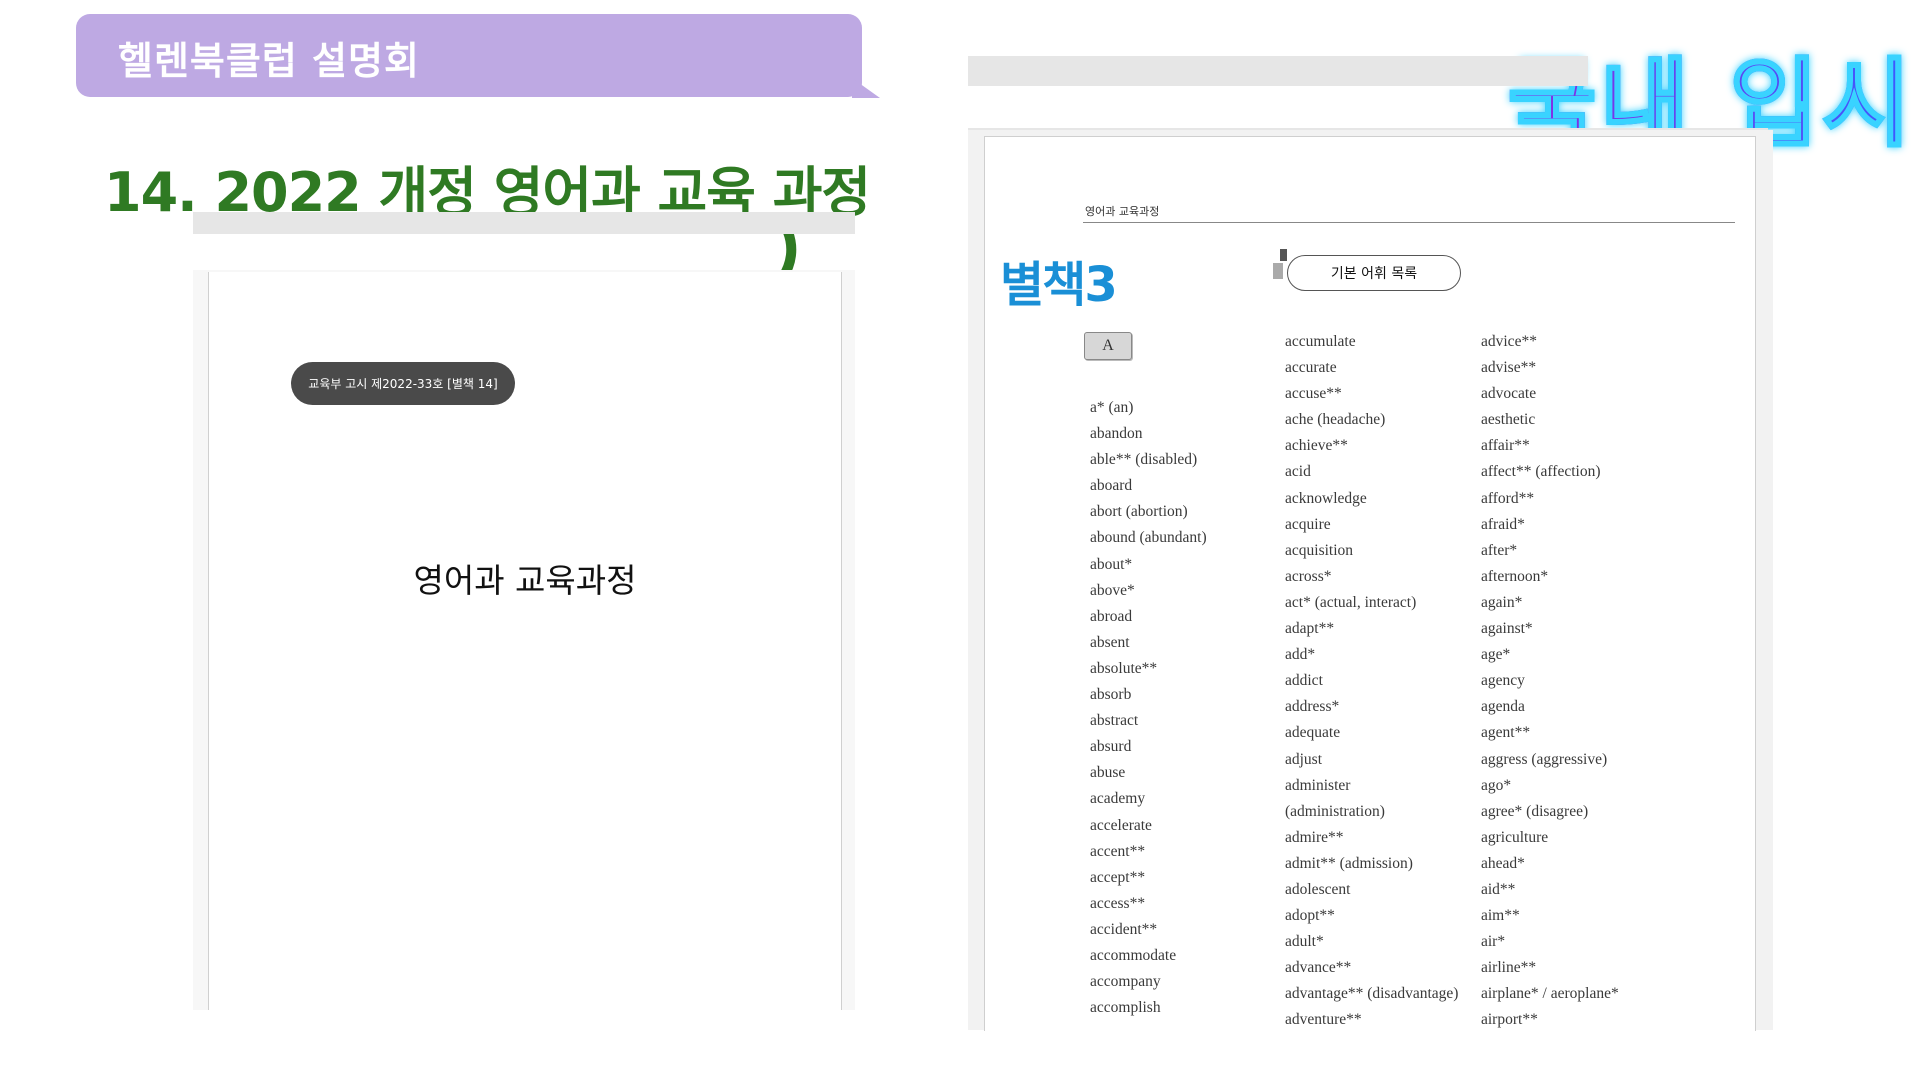  Describe the element at coordinates (1125, 982) in the screenshot. I see `vocab-word: accompany` at that location.